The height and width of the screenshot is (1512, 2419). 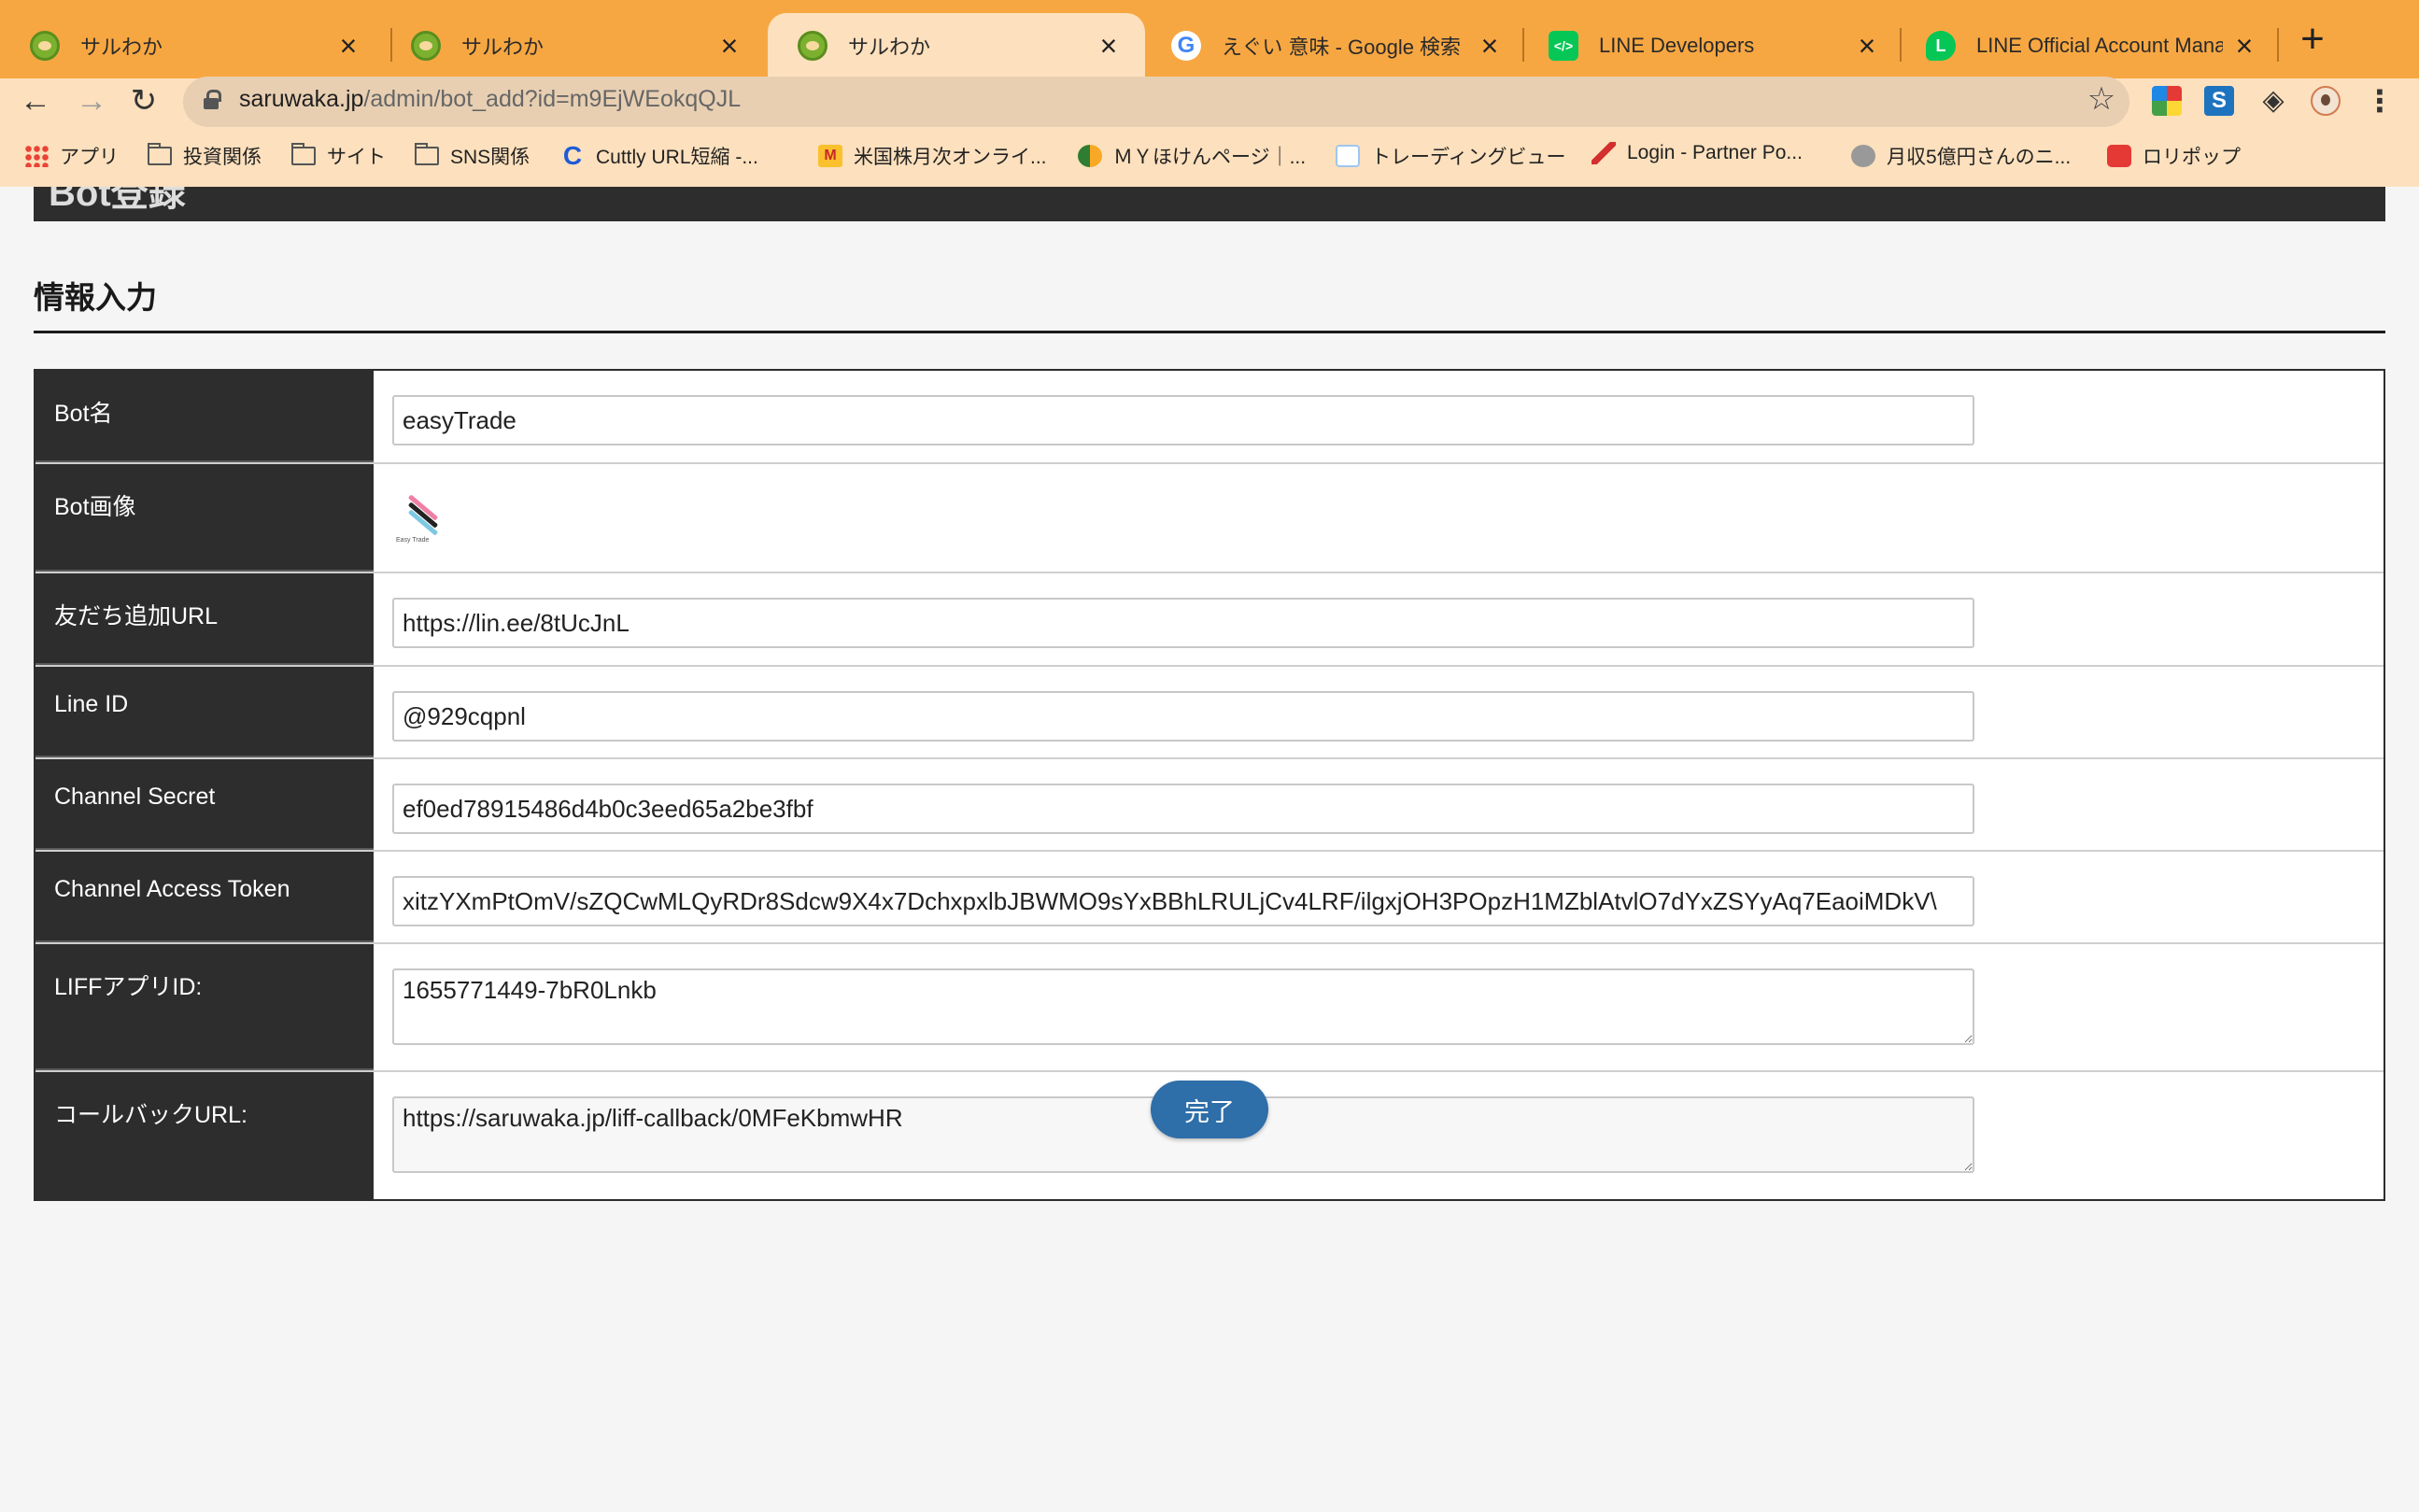 I want to click on field-label: Bot名, so click(x=204, y=417).